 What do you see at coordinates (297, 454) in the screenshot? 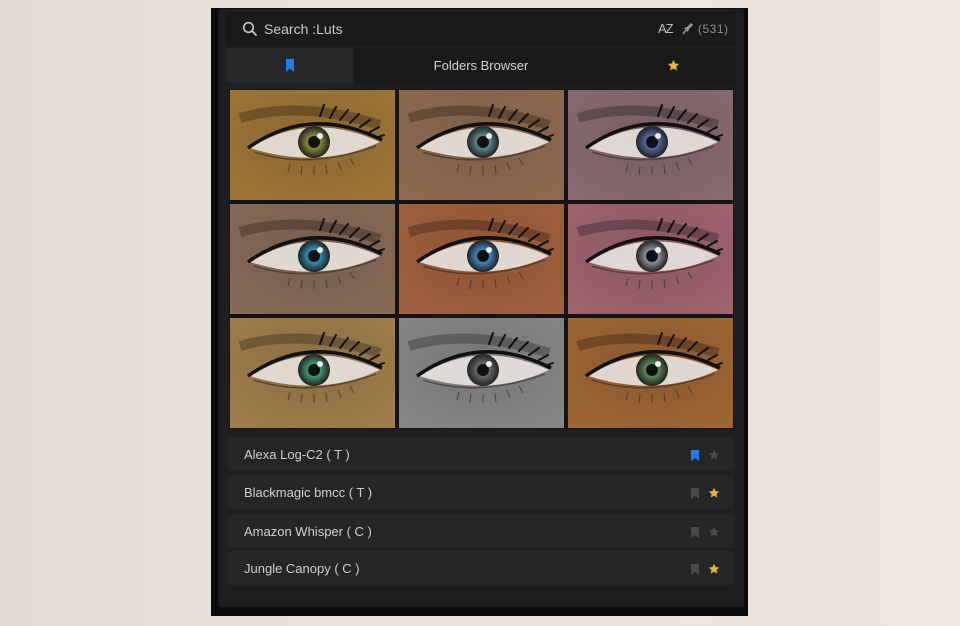
I see `list-item-label: Alexa Log-C2 ( T )` at bounding box center [297, 454].